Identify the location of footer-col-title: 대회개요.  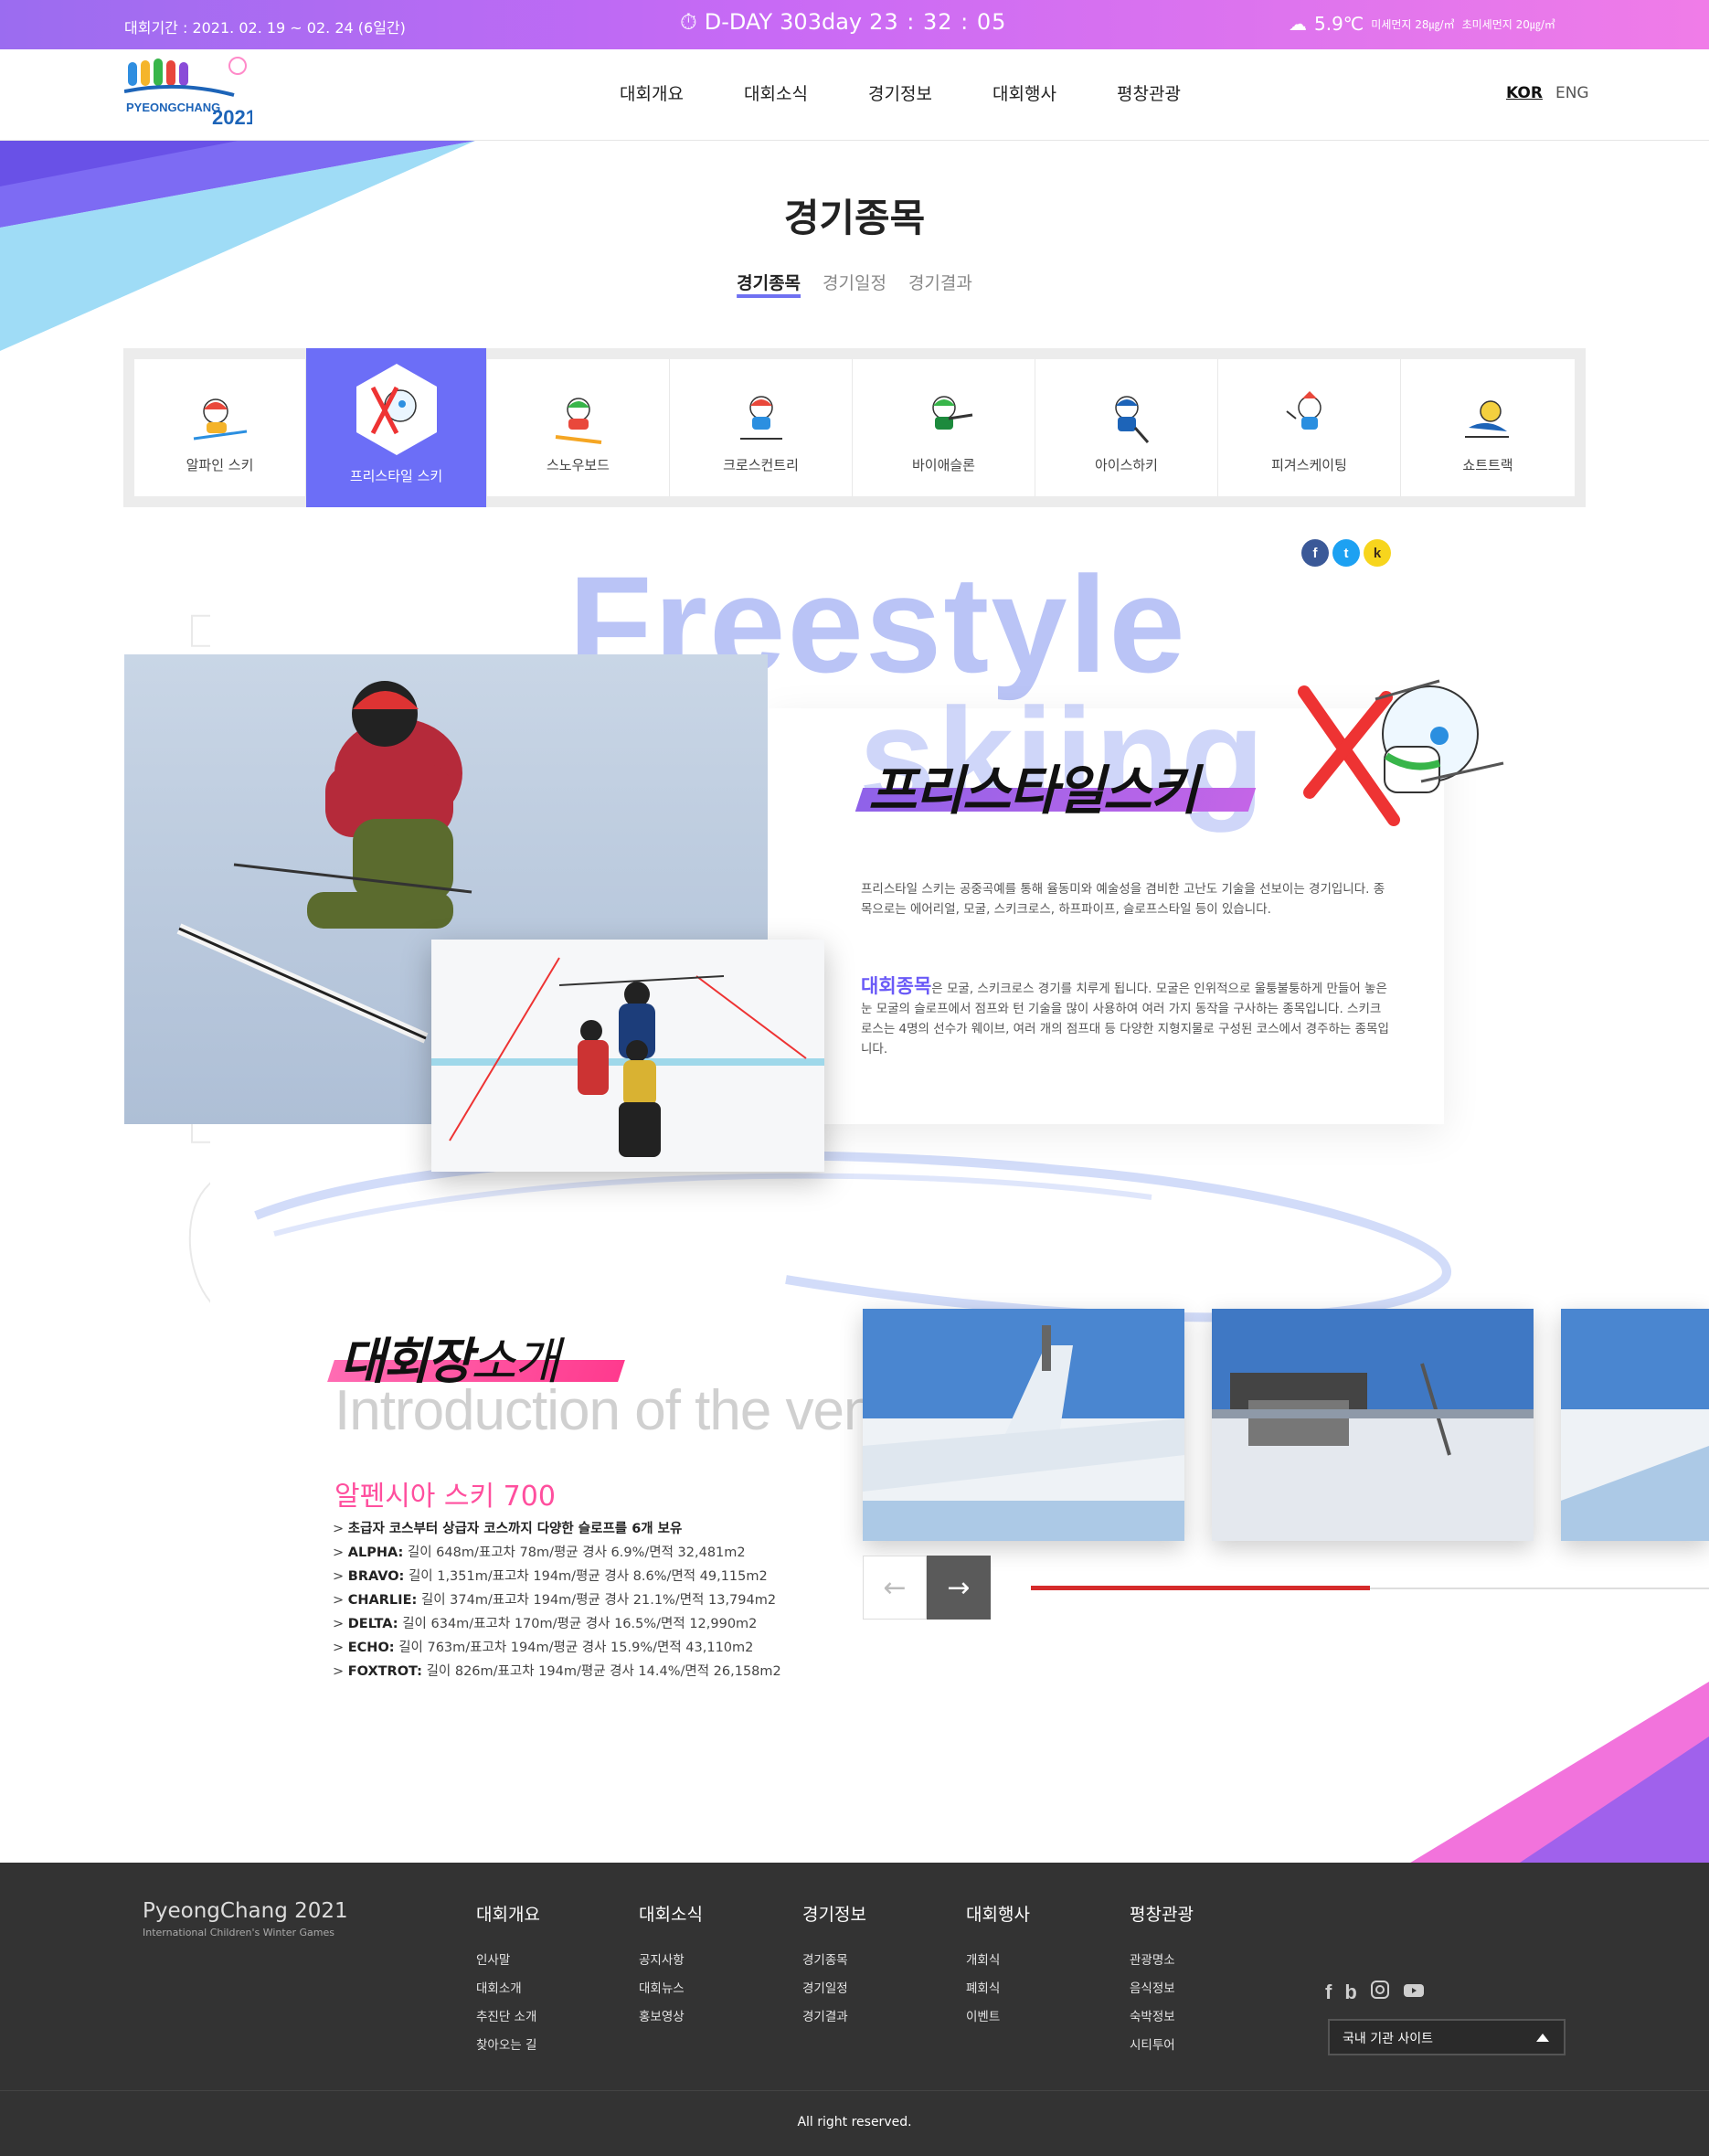
(508, 1915).